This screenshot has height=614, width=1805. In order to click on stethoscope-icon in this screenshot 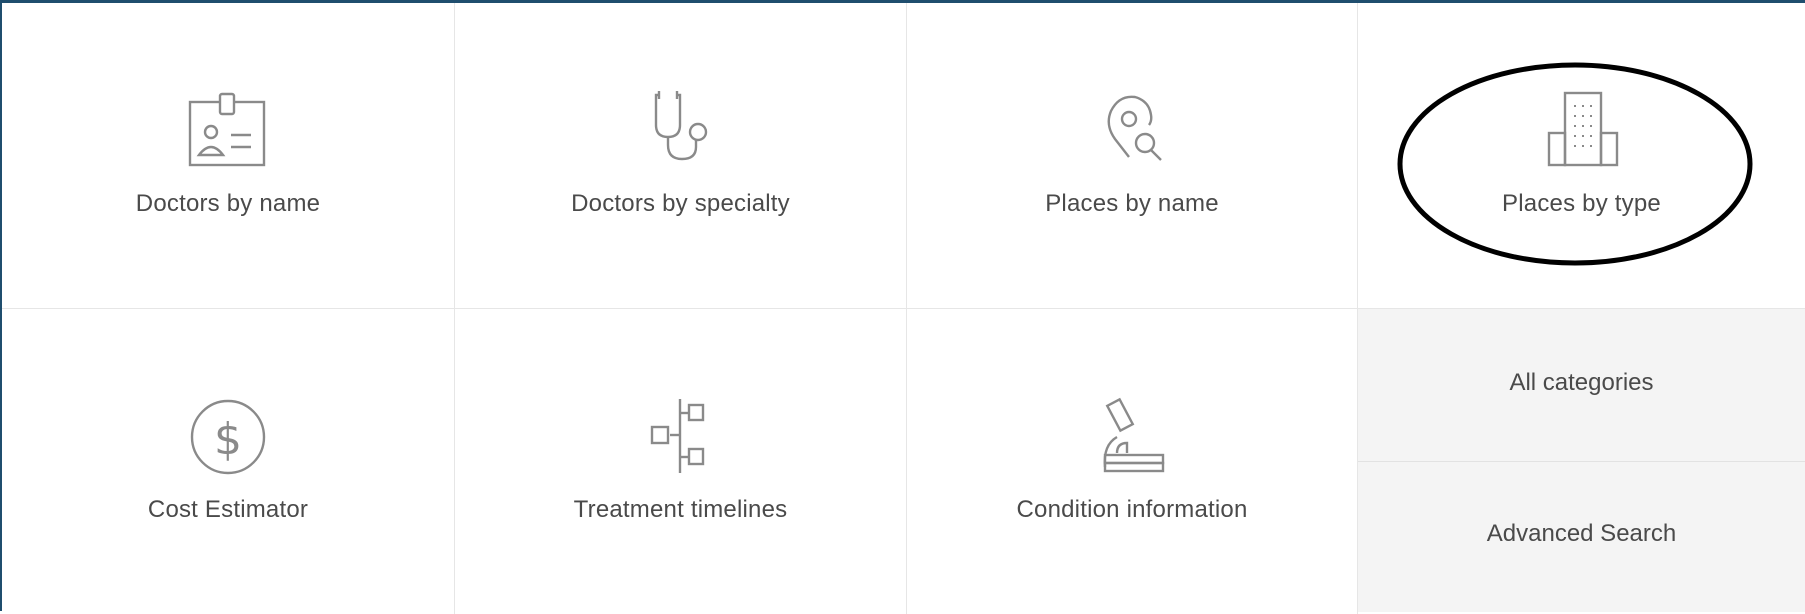, I will do `click(681, 132)`.